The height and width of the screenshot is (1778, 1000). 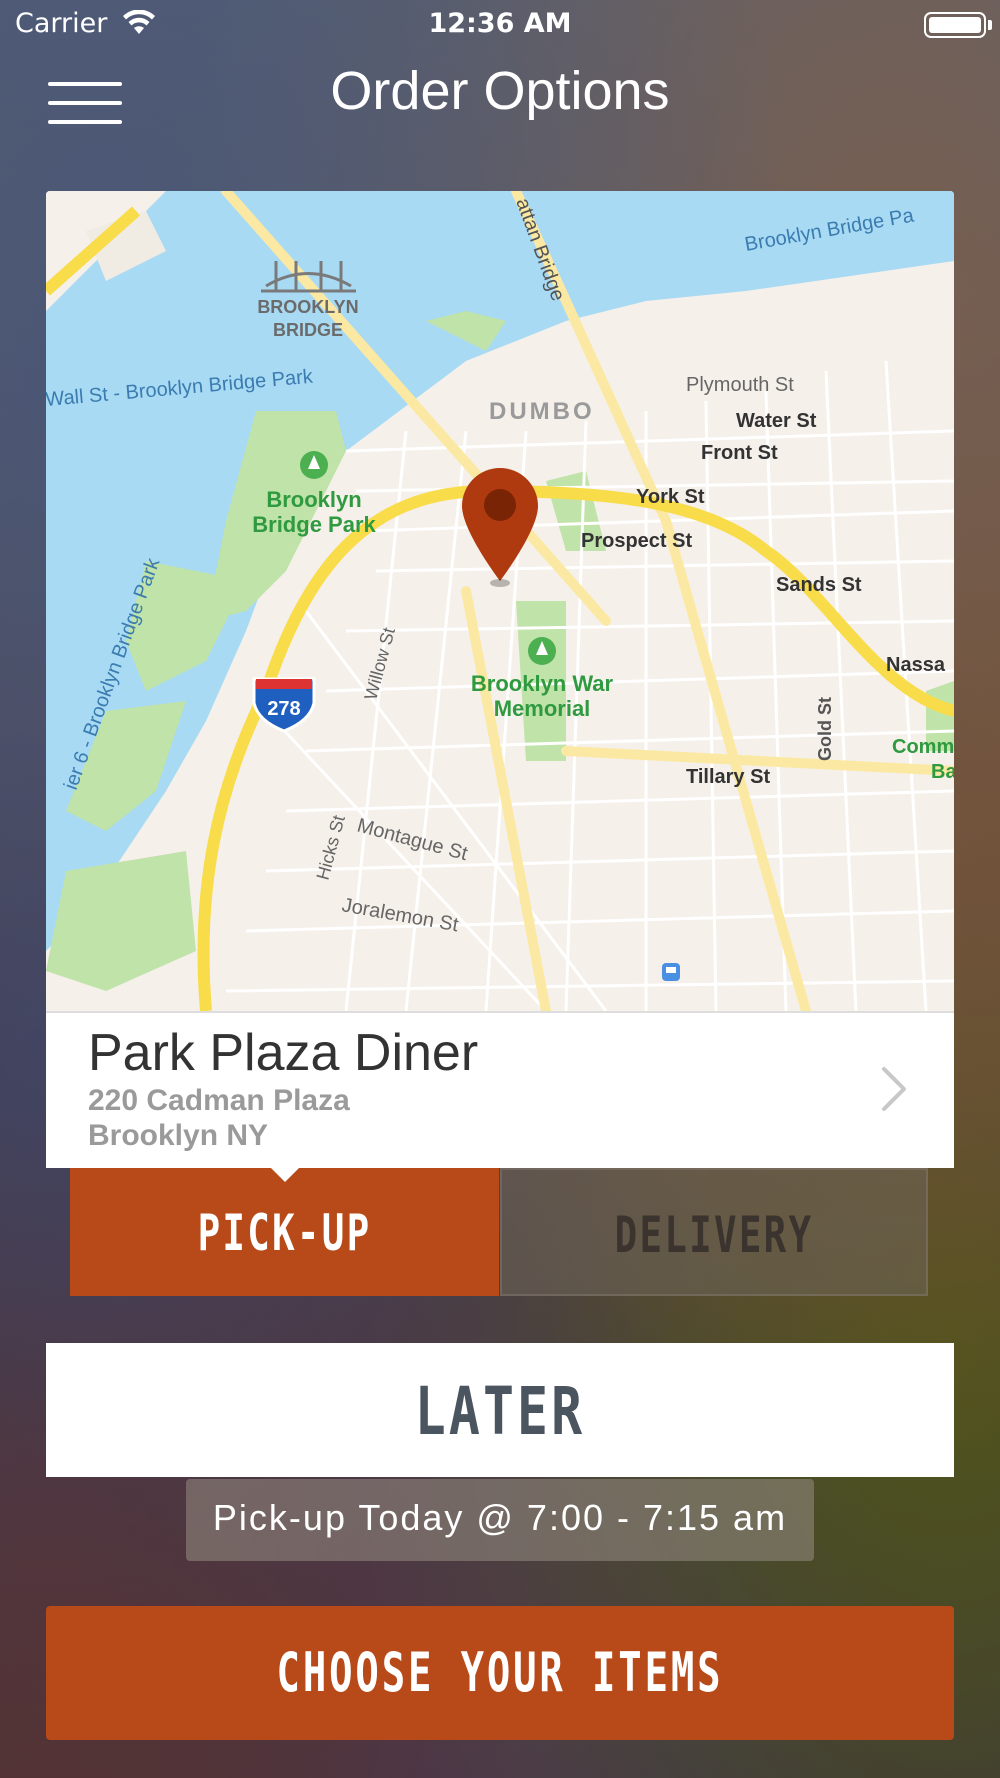 What do you see at coordinates (671, 972) in the screenshot?
I see `transit-icon` at bounding box center [671, 972].